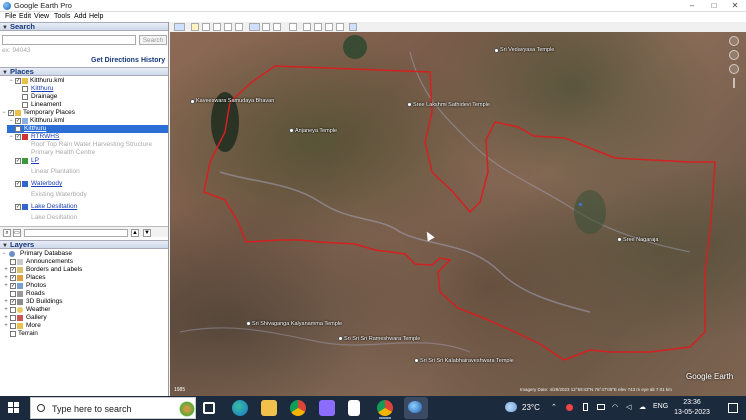 The image size is (746, 420). I want to click on panel-icon: ▭, so click(17, 233).